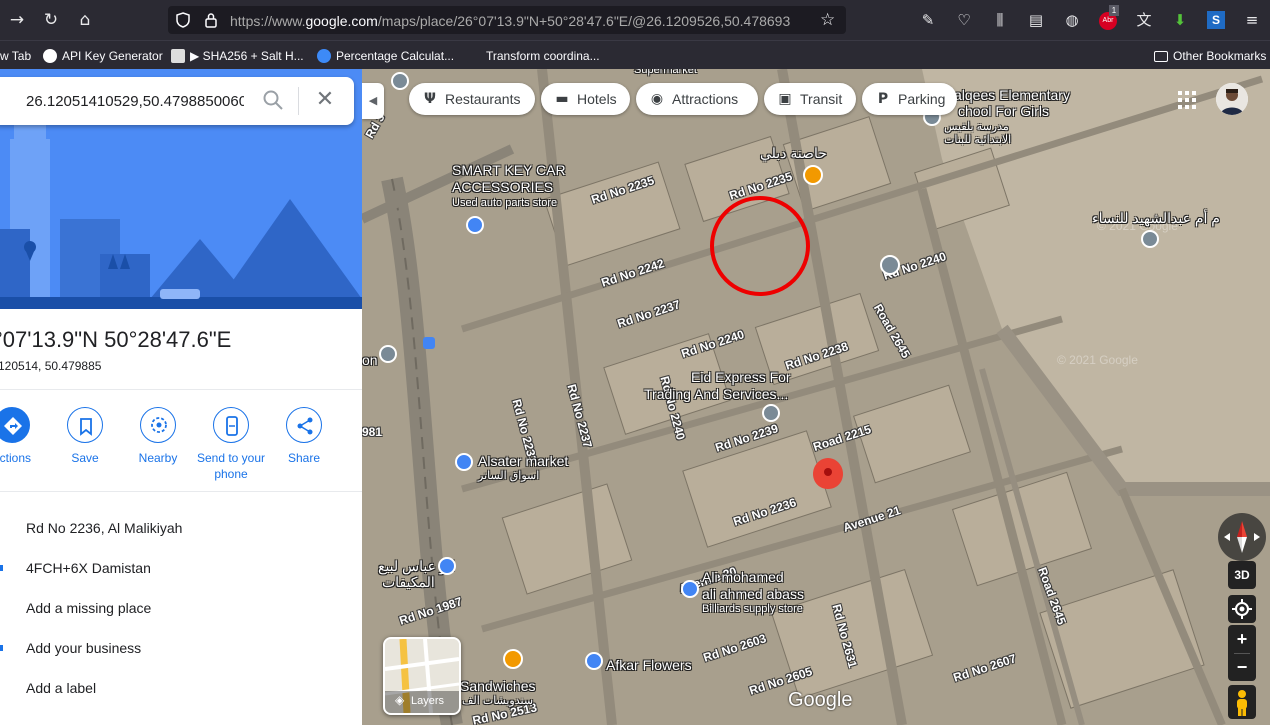 This screenshot has width=1270, height=725. What do you see at coordinates (268, 21) in the screenshot?
I see `url-prefix: https://www.` at bounding box center [268, 21].